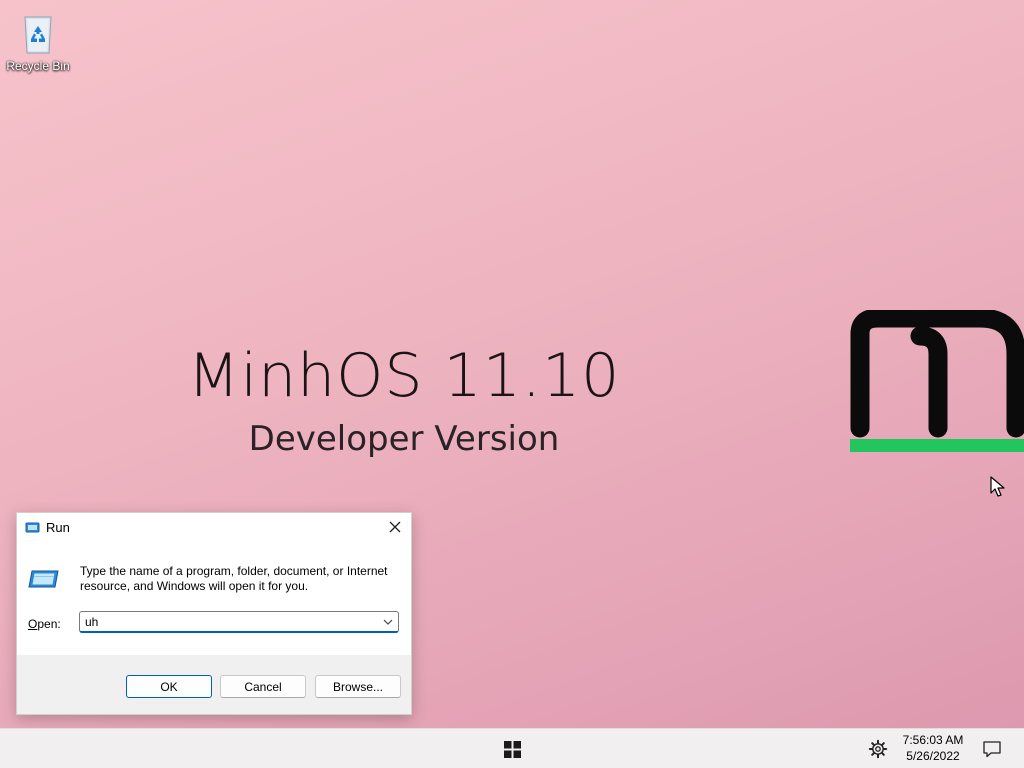 Image resolution: width=1024 pixels, height=768 pixels. I want to click on open-input, so click(230, 622).